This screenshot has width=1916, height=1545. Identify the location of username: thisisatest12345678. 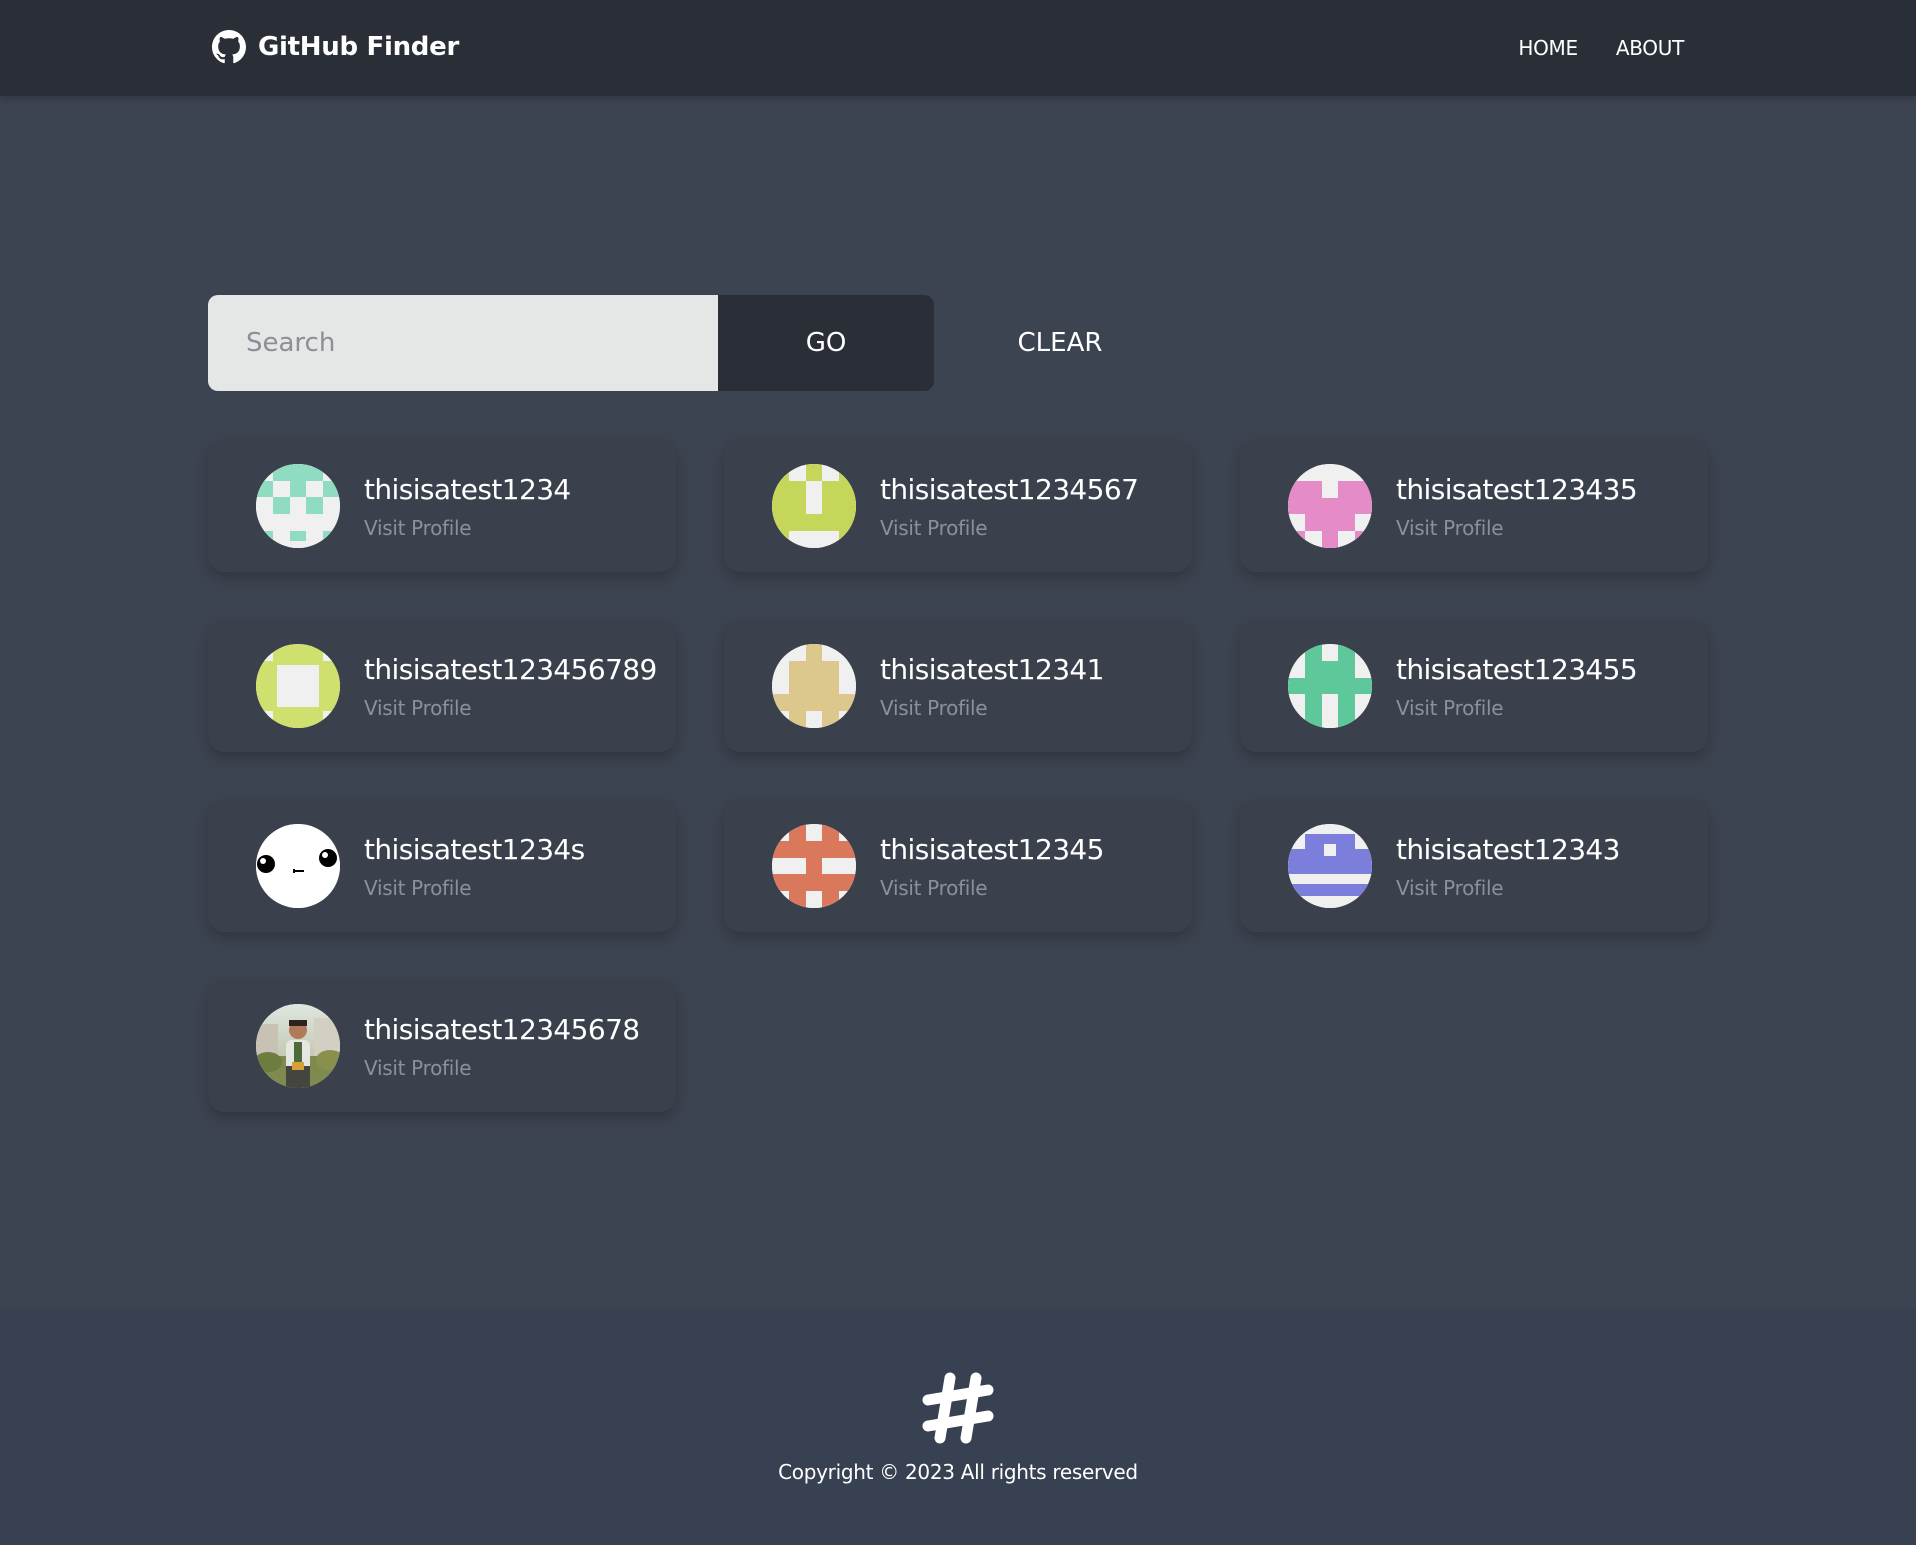
(502, 1029).